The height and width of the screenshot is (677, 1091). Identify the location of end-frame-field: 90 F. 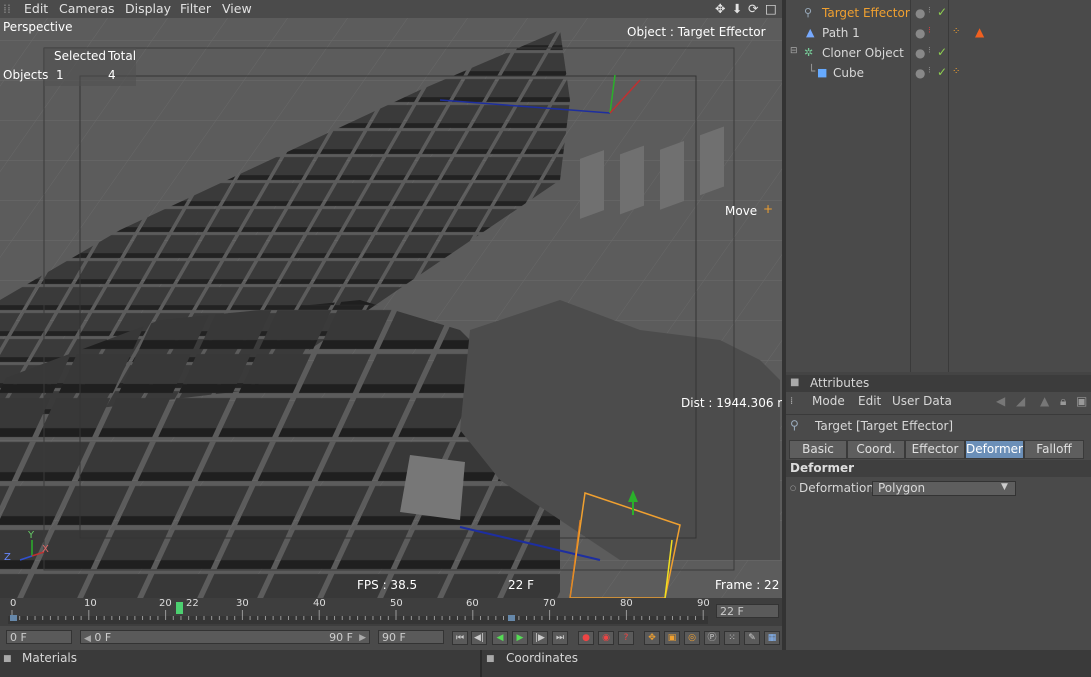
(411, 637).